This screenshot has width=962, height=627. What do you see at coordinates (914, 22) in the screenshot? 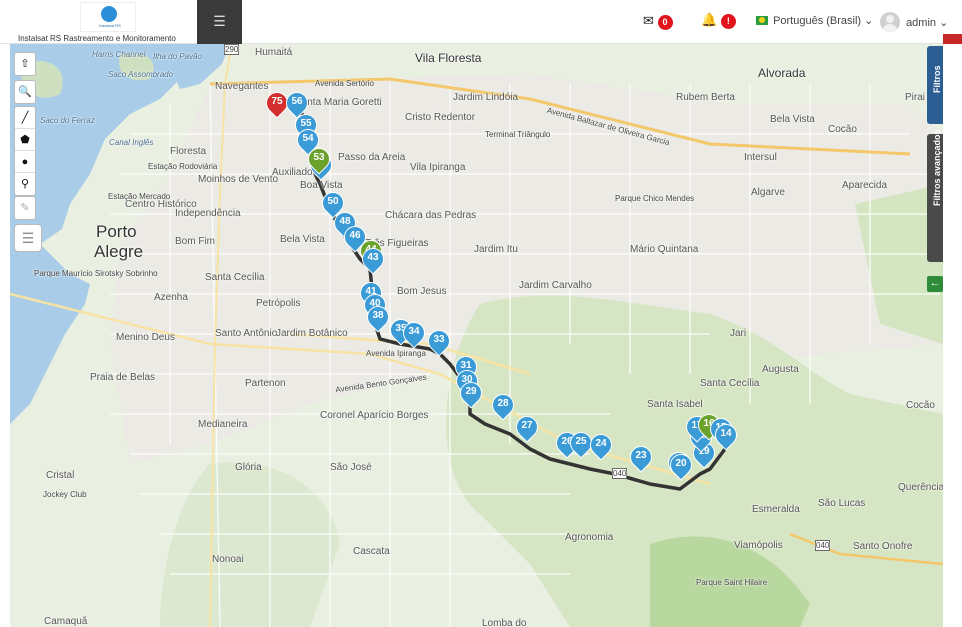
I see `user-menu: admin ⌄` at bounding box center [914, 22].